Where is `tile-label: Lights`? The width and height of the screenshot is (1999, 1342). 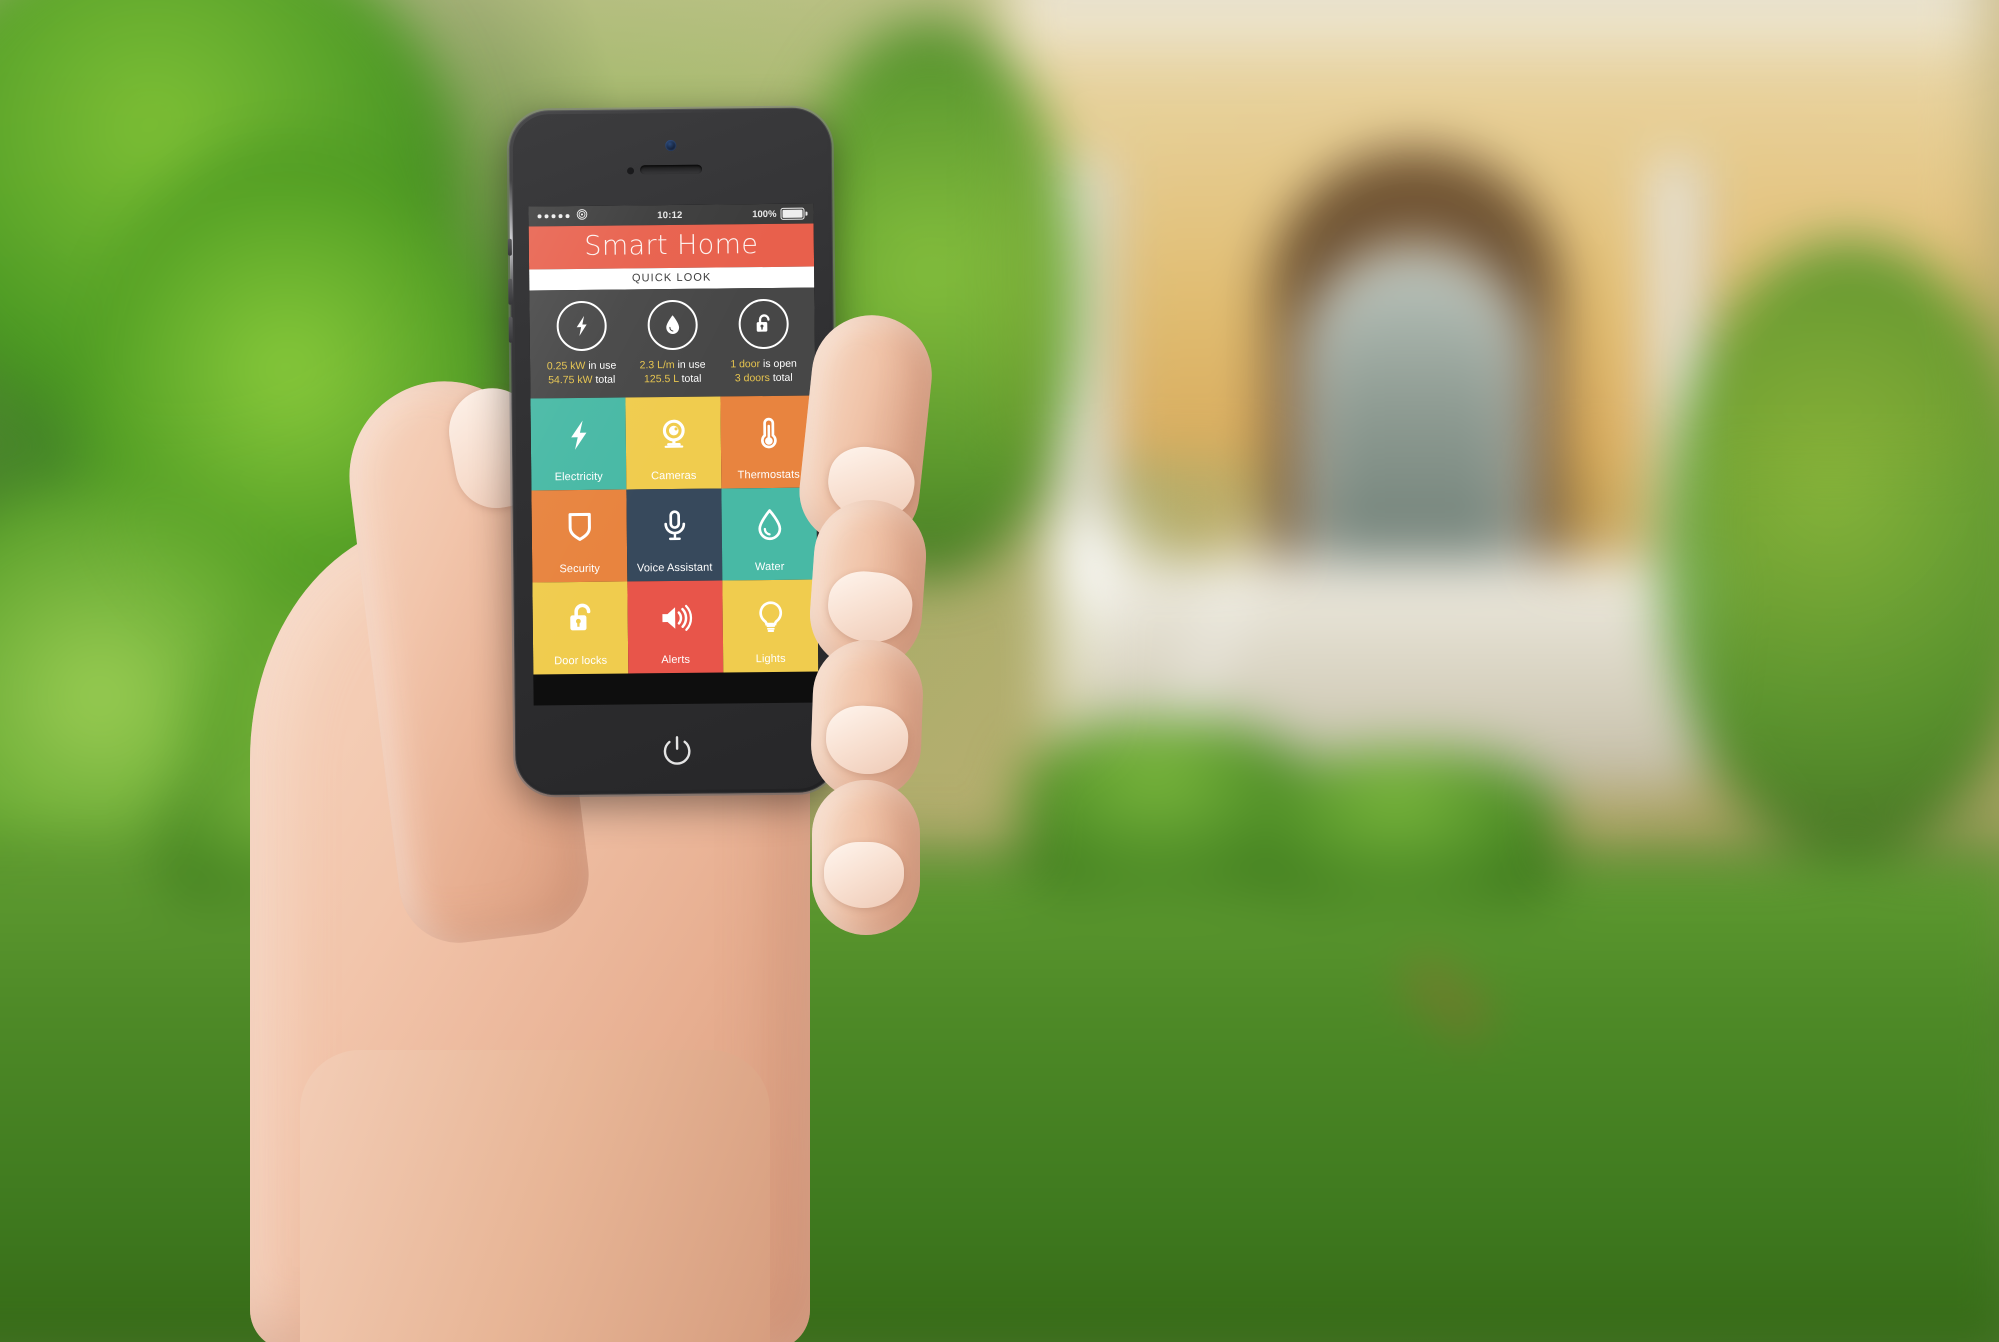
tile-label: Lights is located at coordinates (770, 658).